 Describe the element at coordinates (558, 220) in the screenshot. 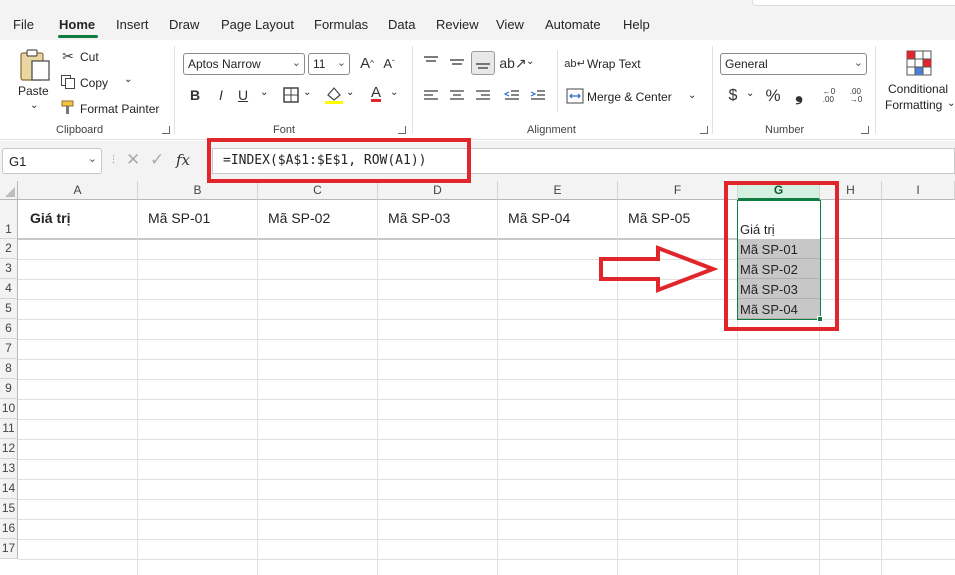

I see `cell-e1: Mã SP-04` at that location.